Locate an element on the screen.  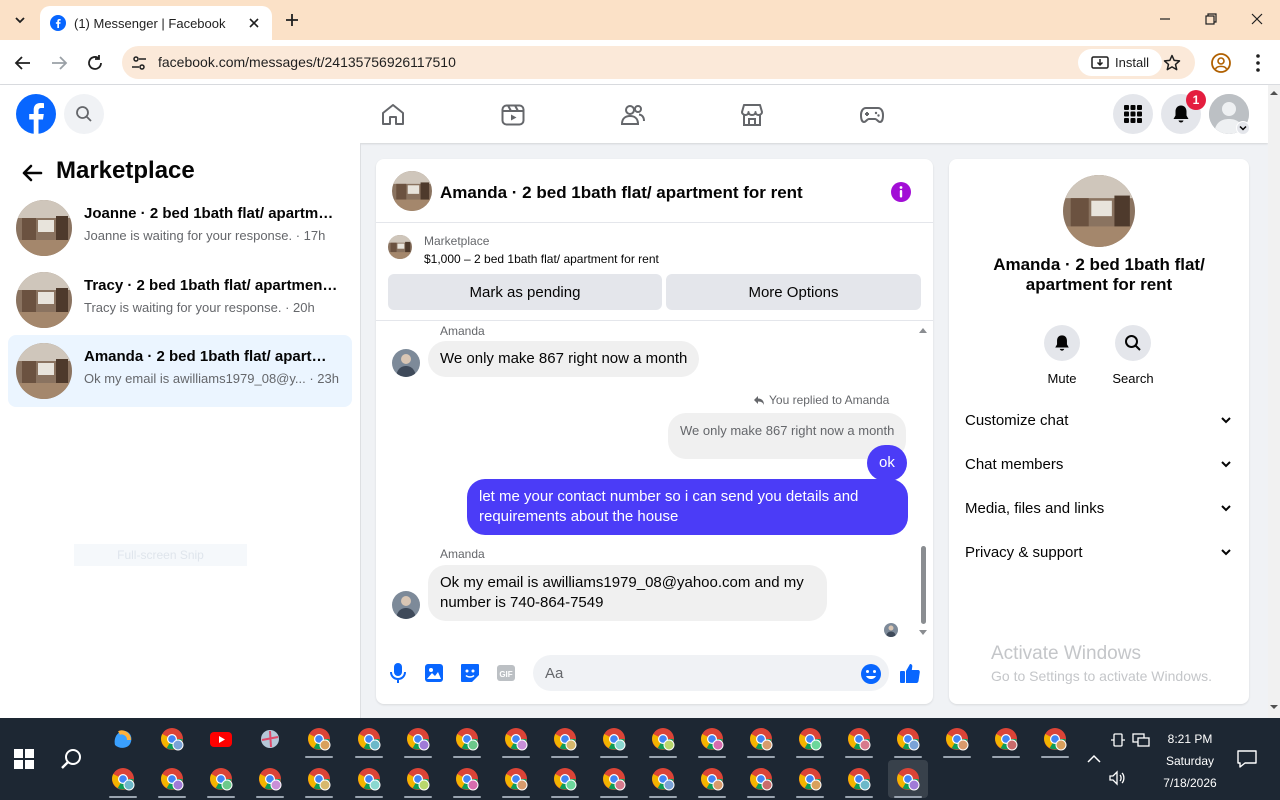
media-files-links-row: Media, files and links is located at coordinates (1099, 508).